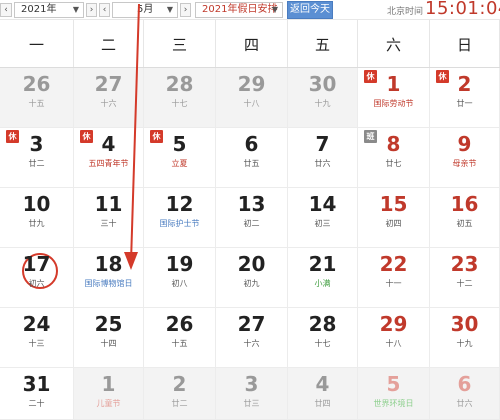 The height and width of the screenshot is (420, 500). I want to click on lunar-date: 初四, so click(393, 223).